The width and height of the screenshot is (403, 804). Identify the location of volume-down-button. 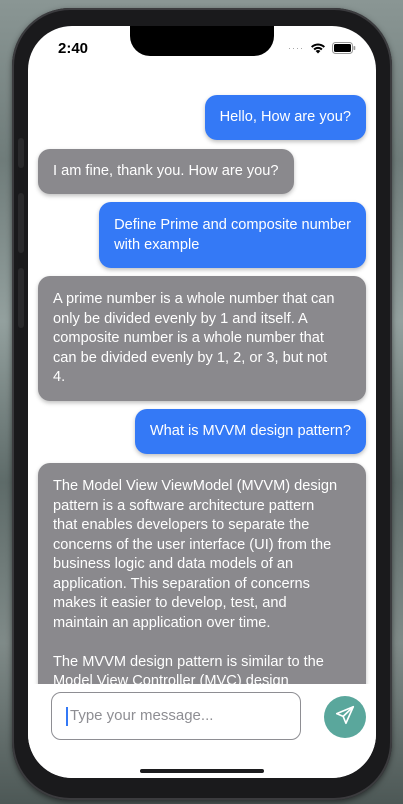
(21, 298).